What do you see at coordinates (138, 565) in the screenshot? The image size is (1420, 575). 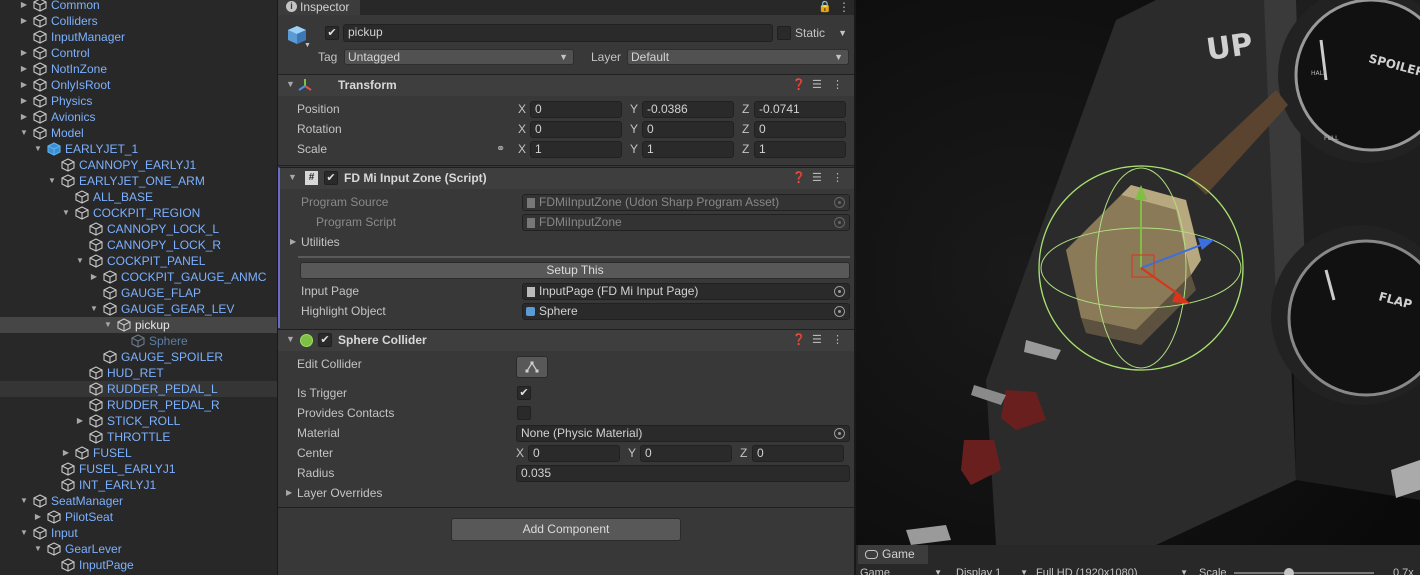 I see `hierarchy-item: InputPage` at bounding box center [138, 565].